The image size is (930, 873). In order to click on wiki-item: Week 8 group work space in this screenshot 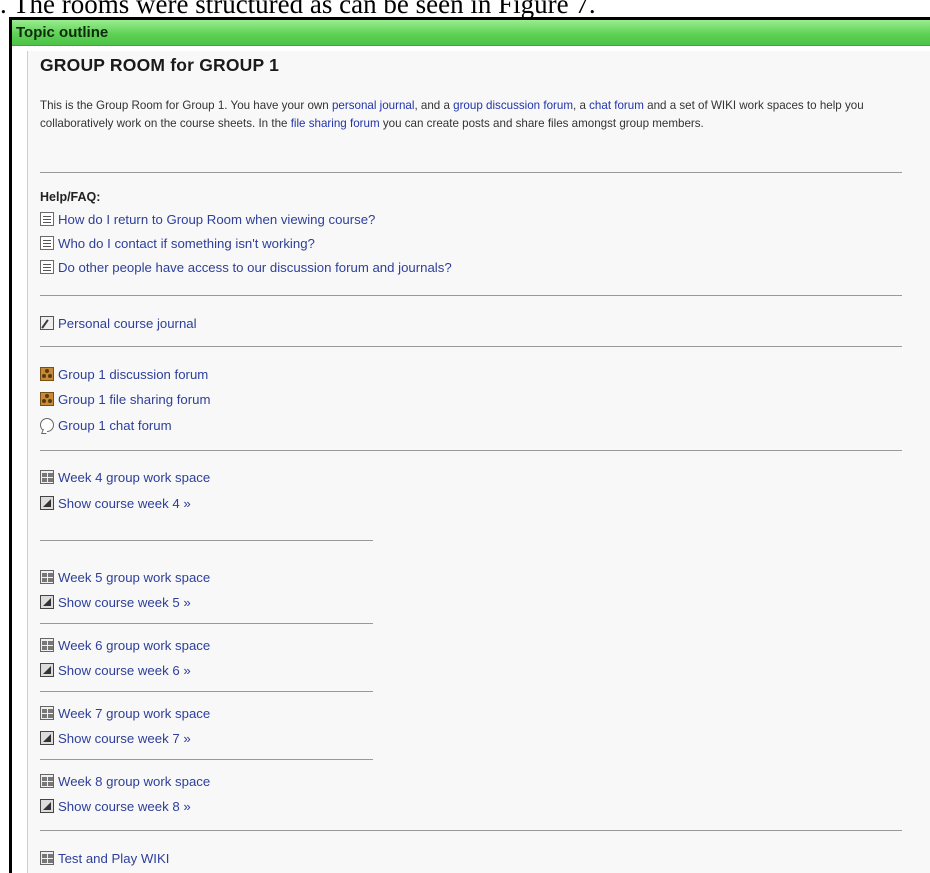, I will do `click(125, 781)`.